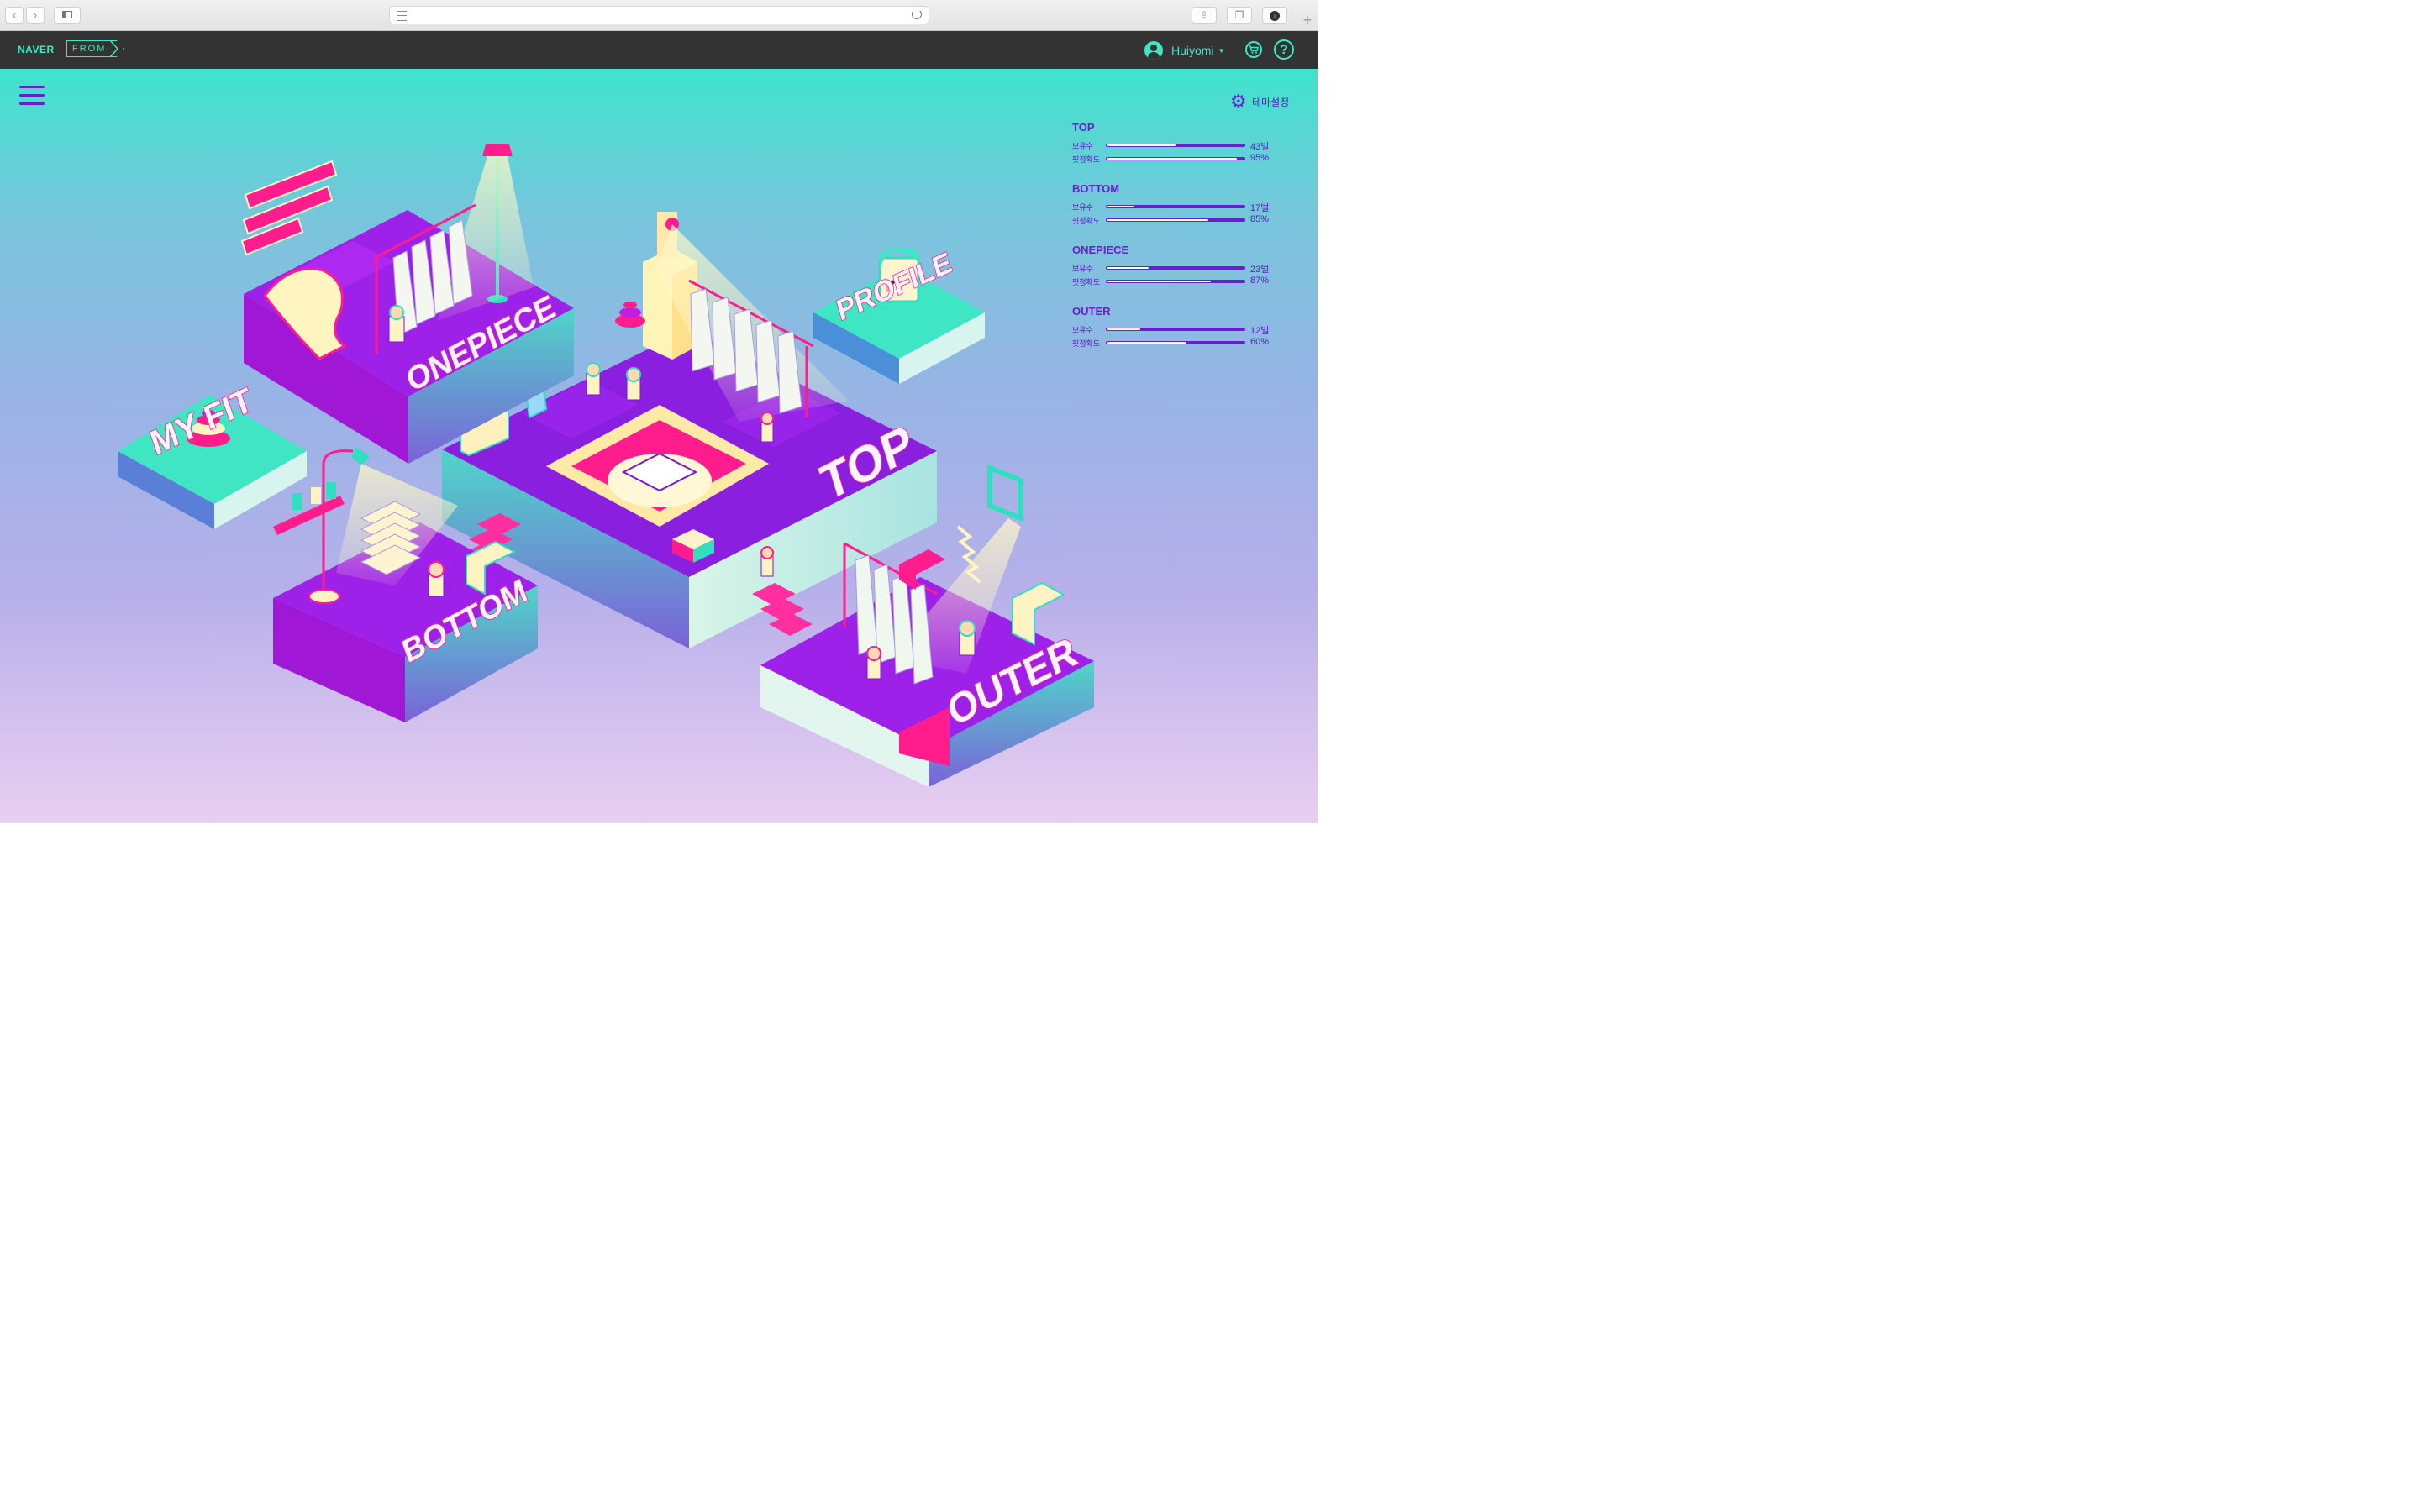  Describe the element at coordinates (1260, 208) in the screenshot. I see `stat-value: 17벌` at that location.